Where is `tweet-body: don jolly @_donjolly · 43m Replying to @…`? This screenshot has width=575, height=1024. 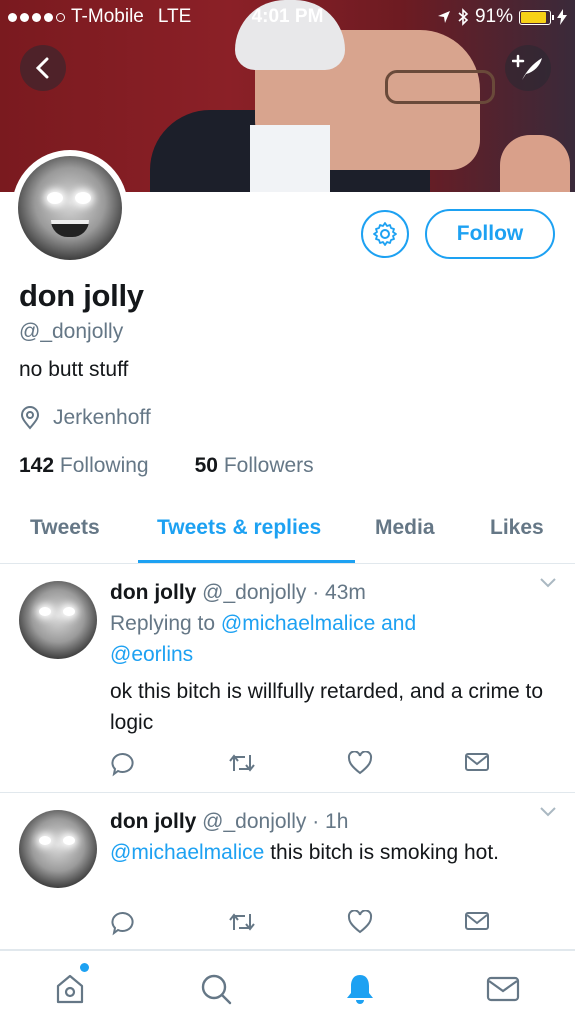 tweet-body: don jolly @_donjolly · 43m Replying to @… is located at coordinates (332, 657).